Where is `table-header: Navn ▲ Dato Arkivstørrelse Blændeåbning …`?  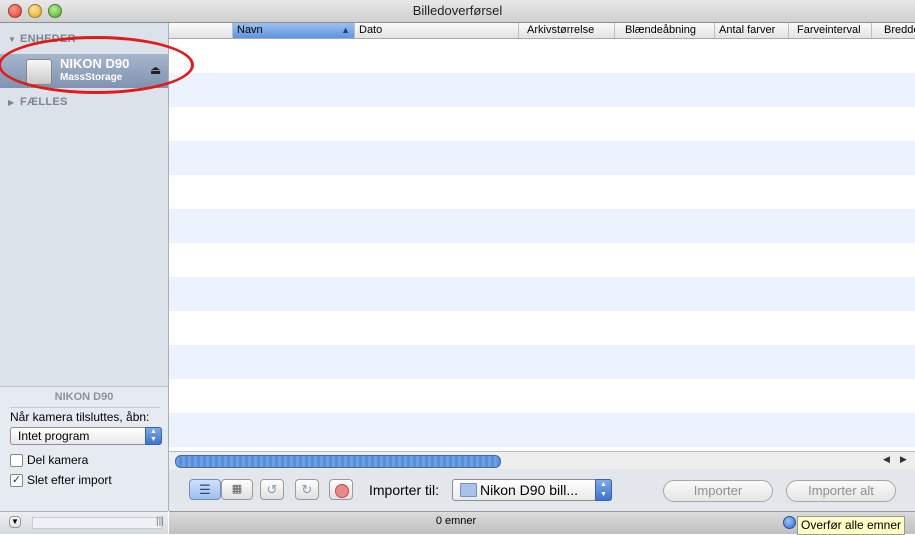 table-header: Navn ▲ Dato Arkivstørrelse Blændeåbning … is located at coordinates (542, 31).